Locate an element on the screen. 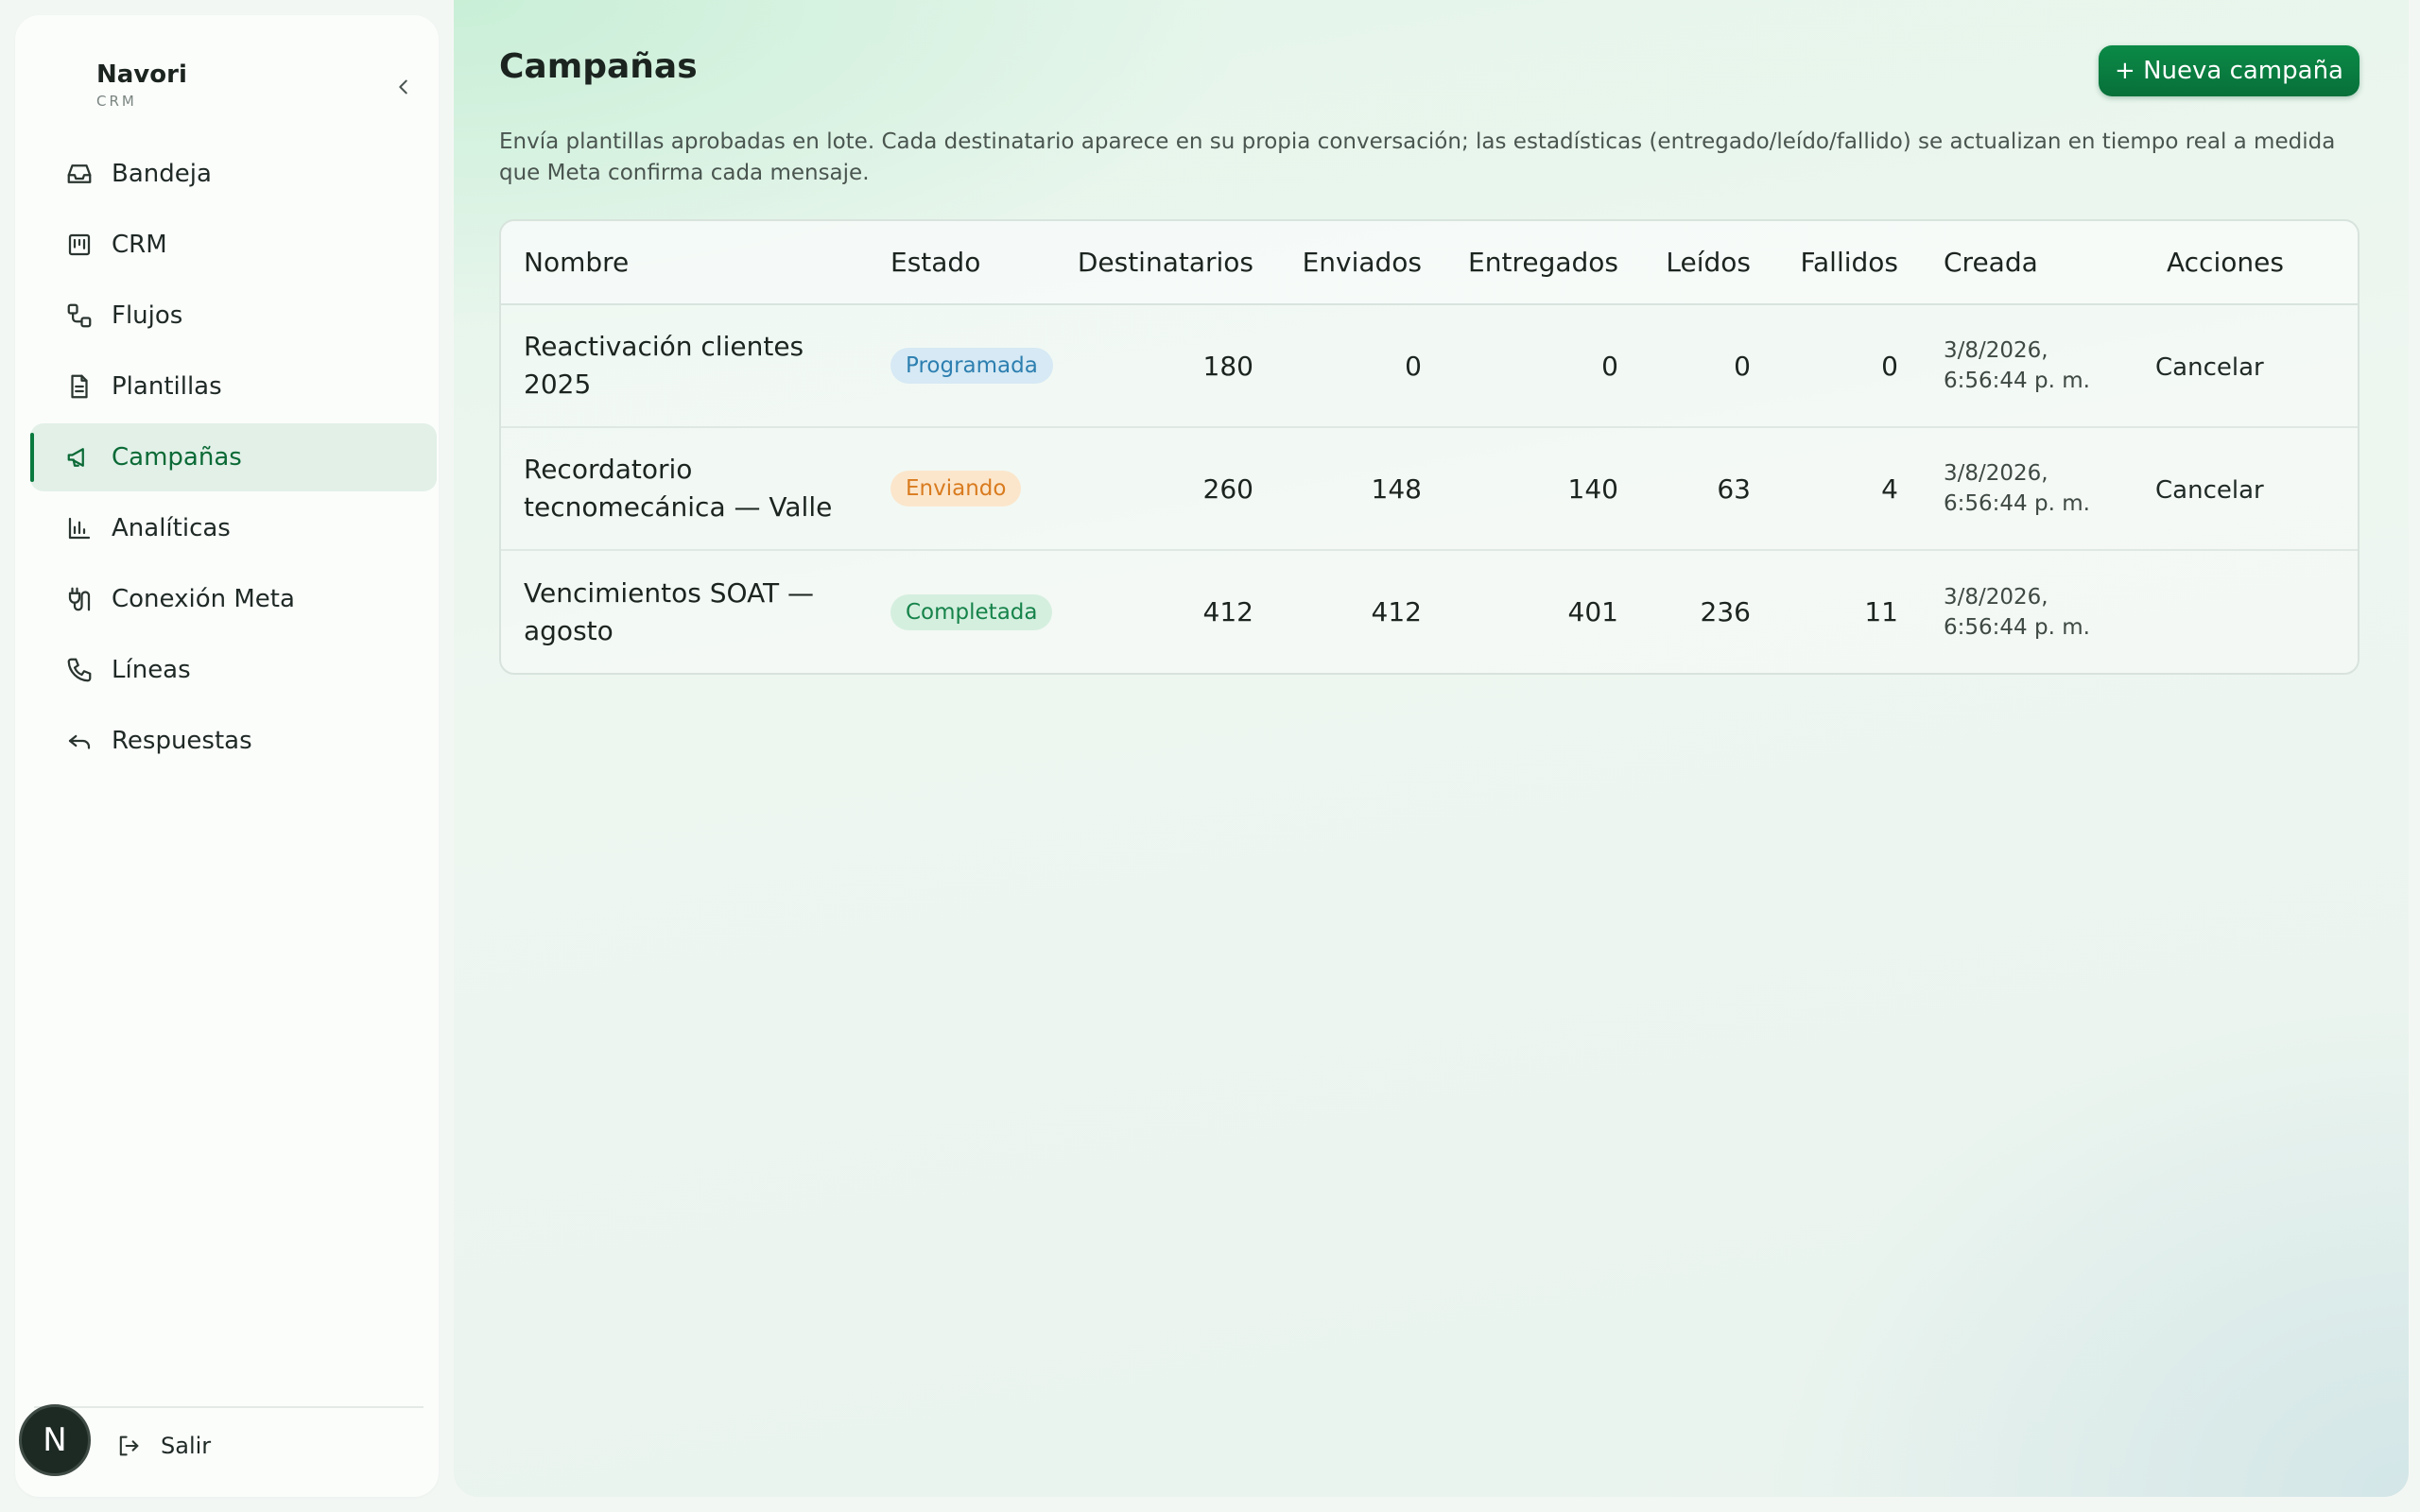  workflow-icon is located at coordinates (79, 316).